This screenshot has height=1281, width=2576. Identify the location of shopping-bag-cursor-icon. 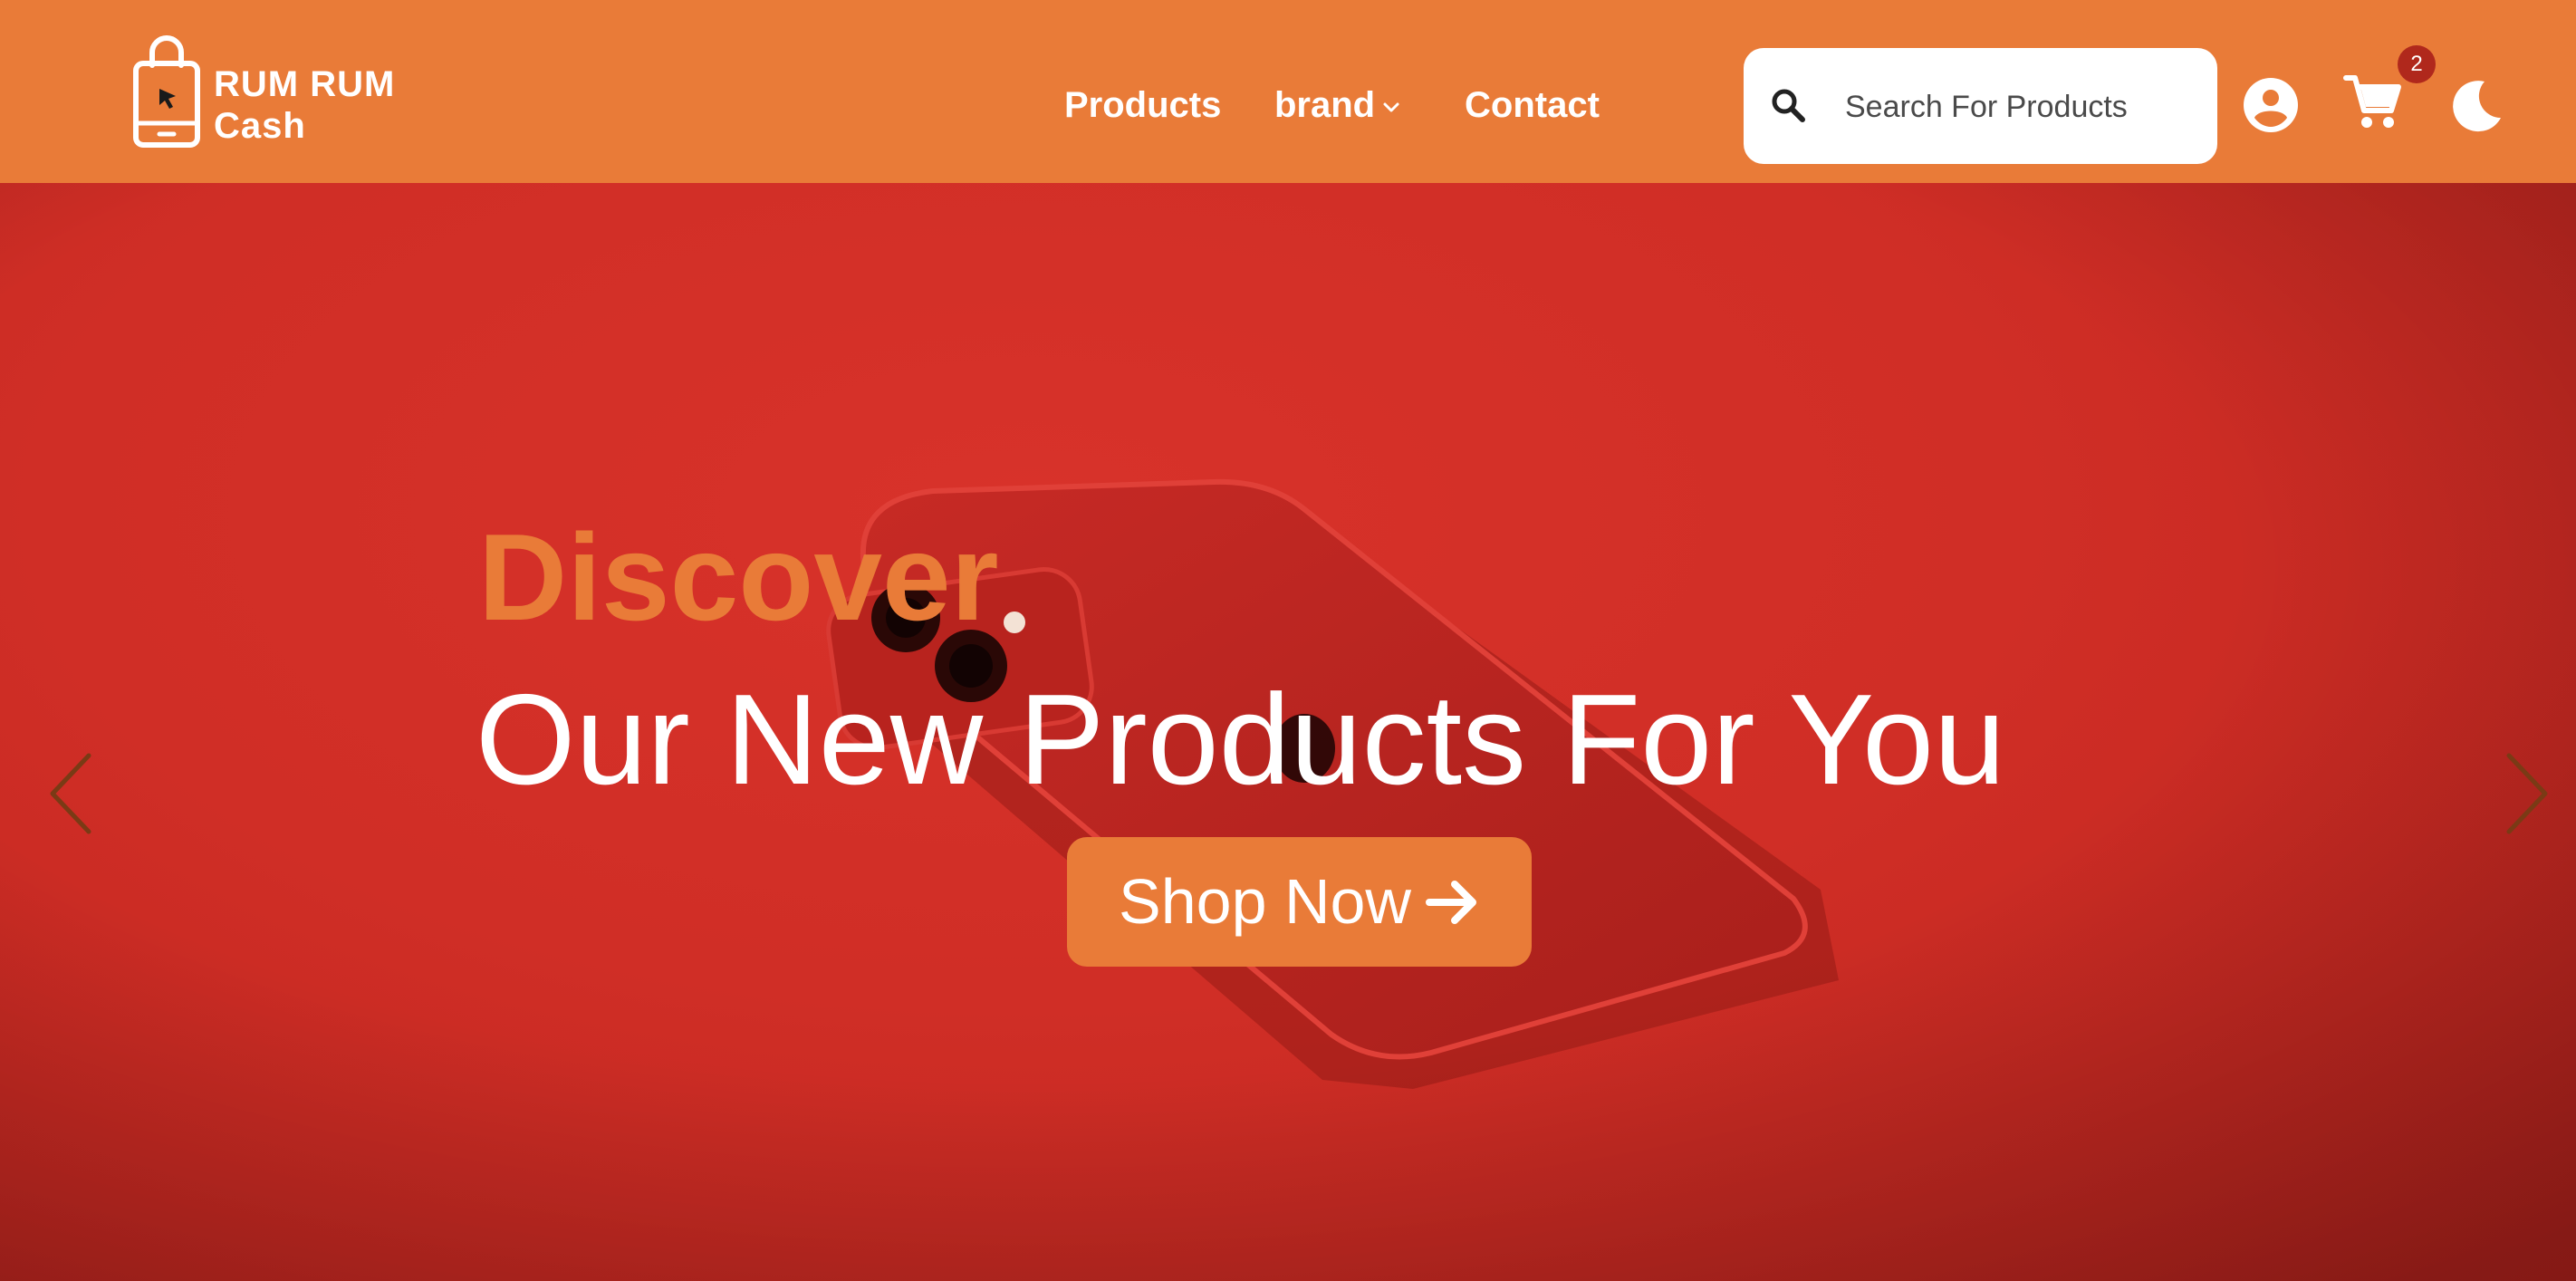
(166, 91).